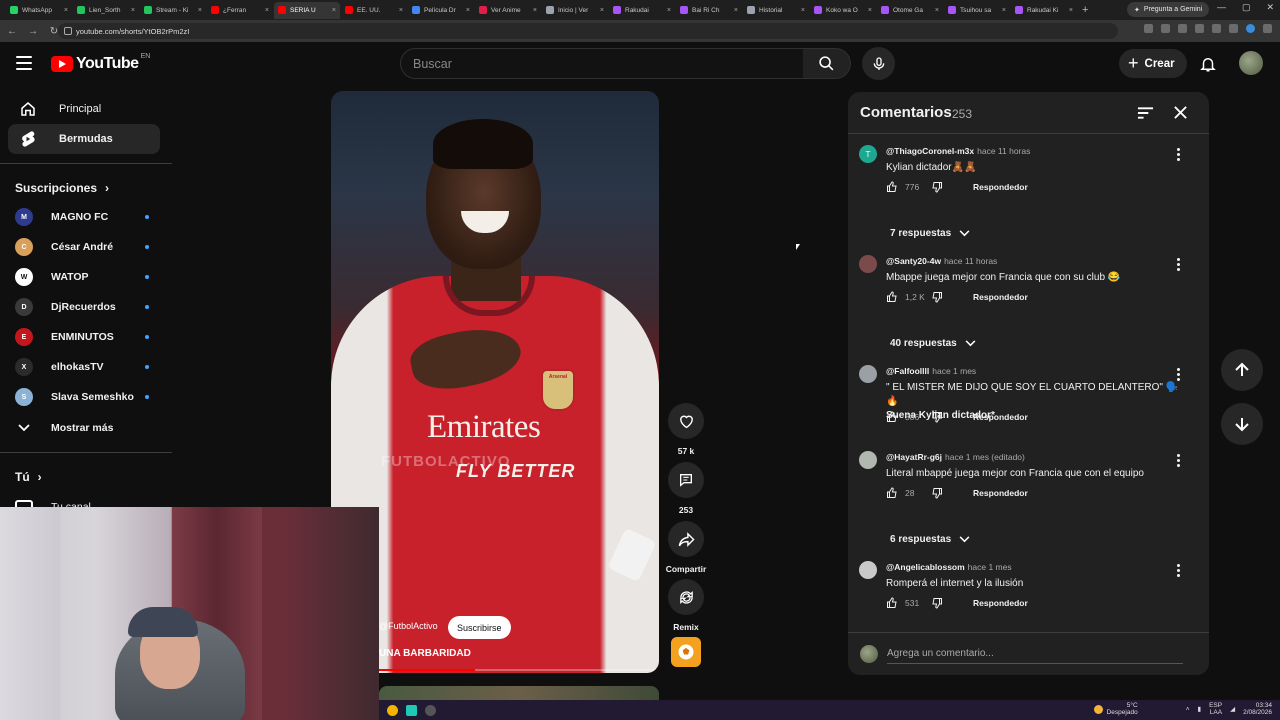 The height and width of the screenshot is (720, 1280). I want to click on you-heading: Tú ›, so click(28, 477).